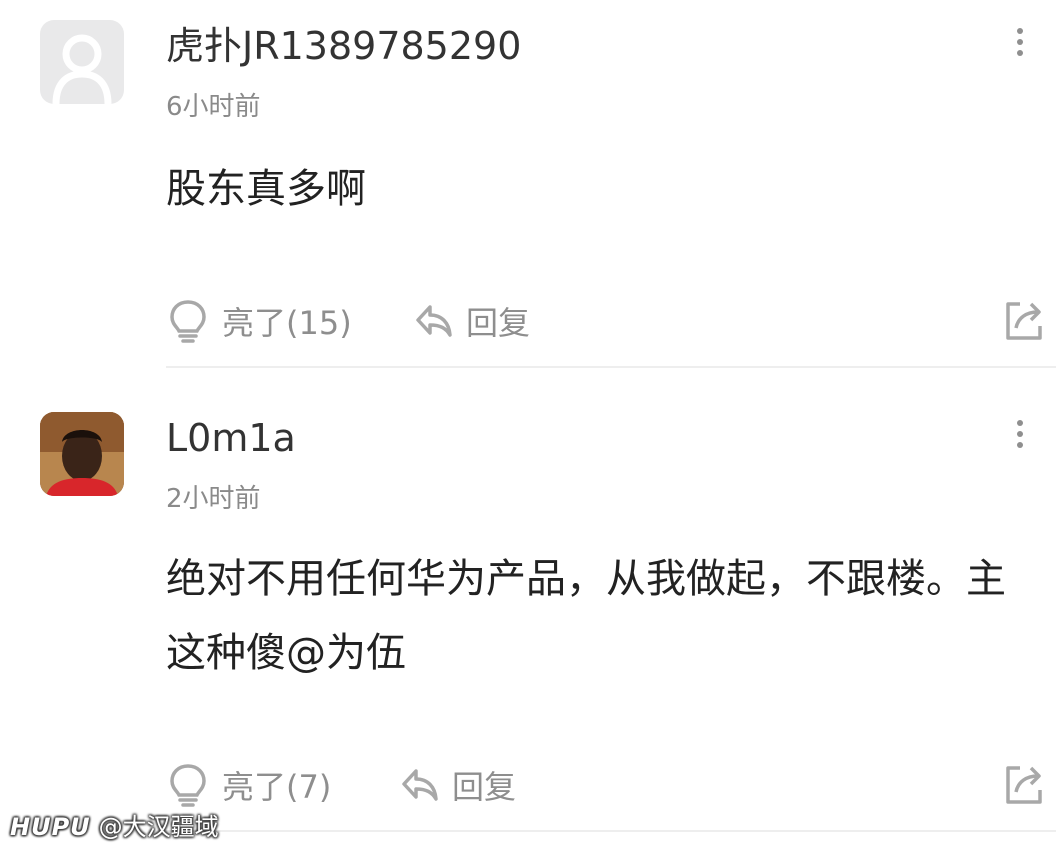 Image resolution: width=1056 pixels, height=850 pixels. Describe the element at coordinates (287, 323) in the screenshot. I see `like-count-label: 亮了(15)` at that location.